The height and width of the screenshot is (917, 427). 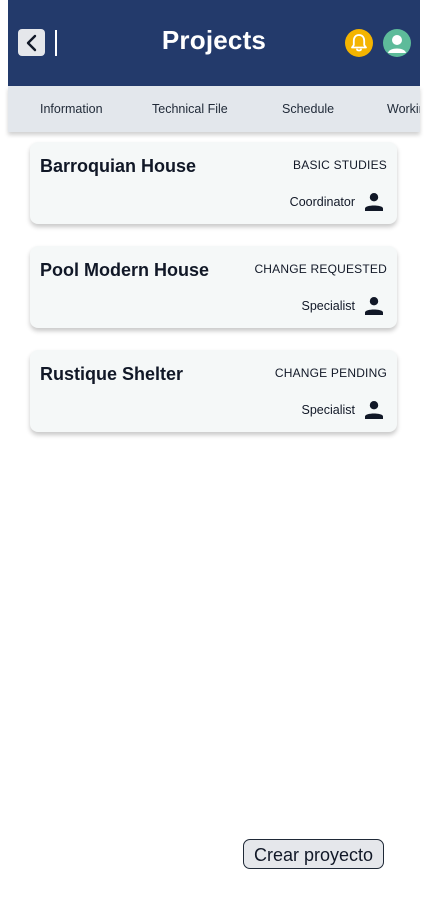 I want to click on tab-schedule: Schedule, so click(x=308, y=109).